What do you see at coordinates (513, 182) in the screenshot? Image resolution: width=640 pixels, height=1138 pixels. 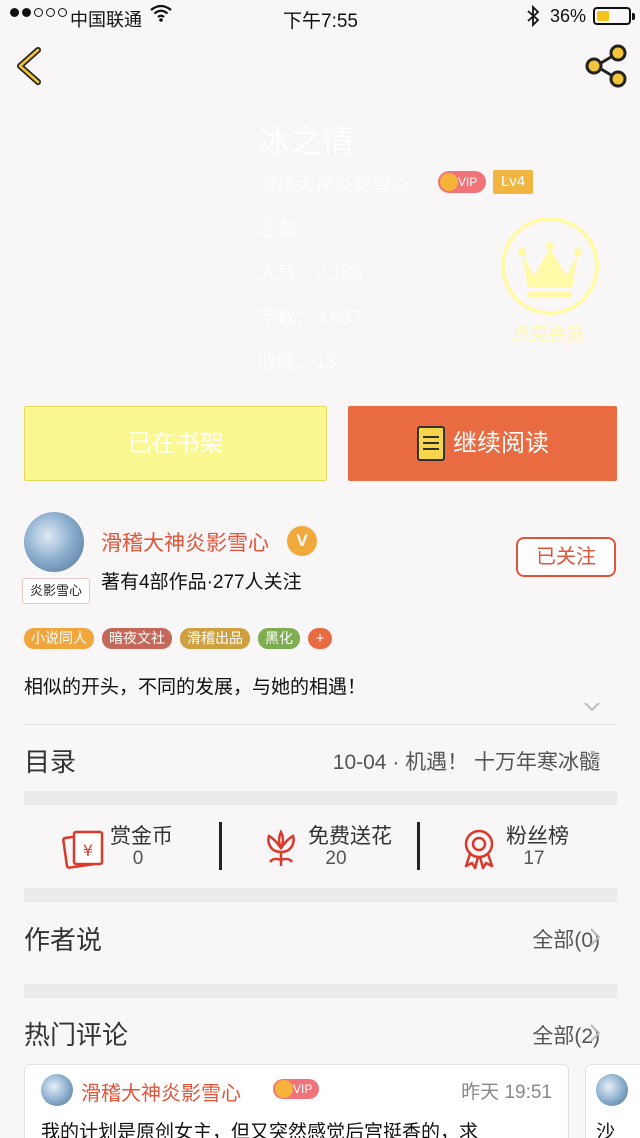 I see `level-badge: Lv4` at bounding box center [513, 182].